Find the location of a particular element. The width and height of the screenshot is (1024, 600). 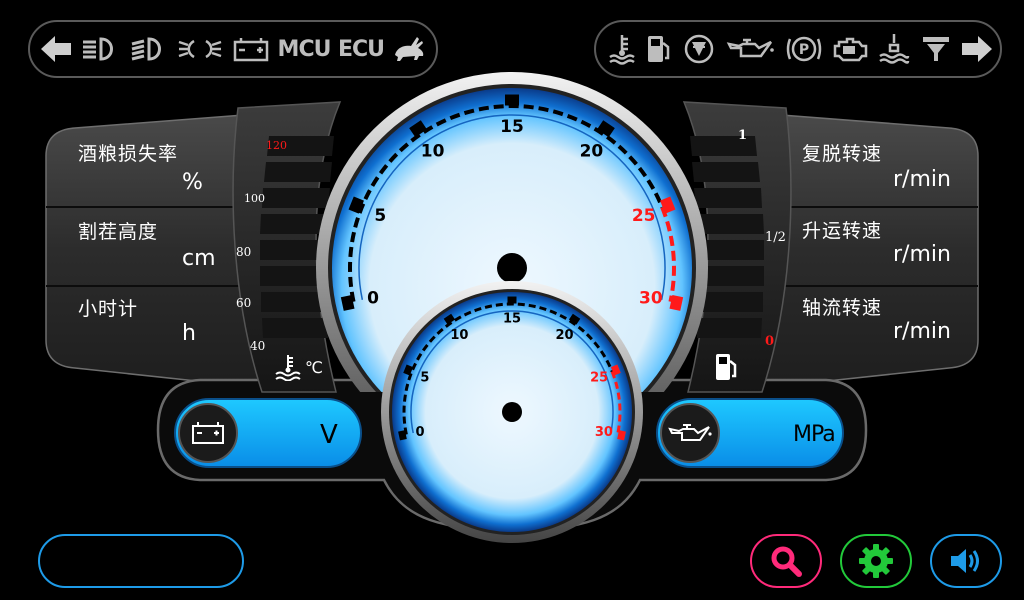

sub-dial-tick-label: 10 is located at coordinates (459, 335).